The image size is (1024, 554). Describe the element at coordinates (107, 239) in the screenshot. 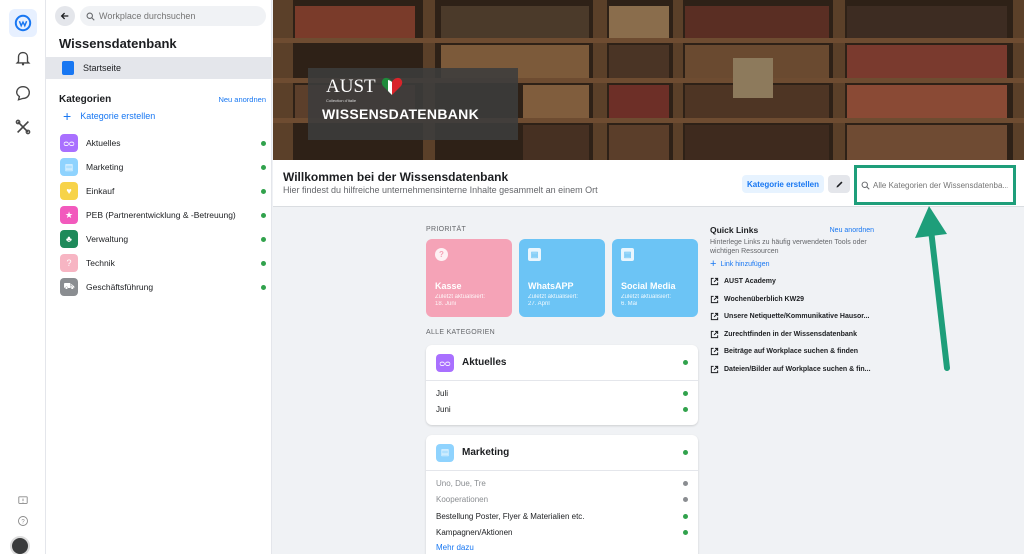

I see `category-label: Verwaltung` at that location.